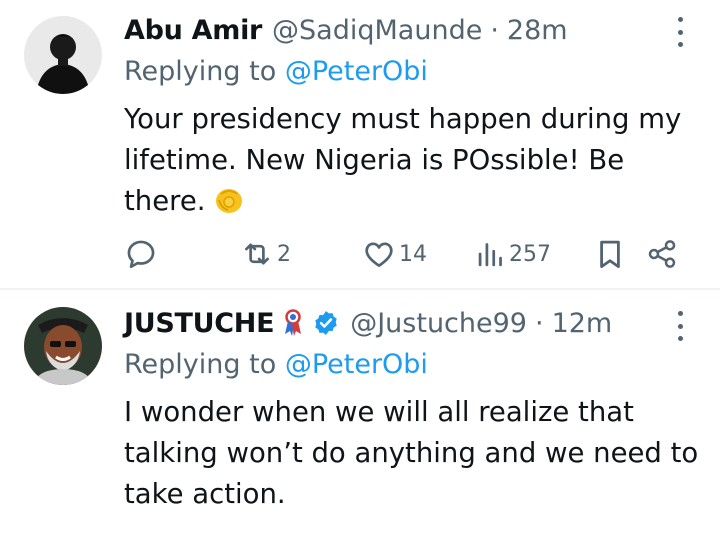  I want to click on tweet-actions: 2 14 257, so click(404, 254).